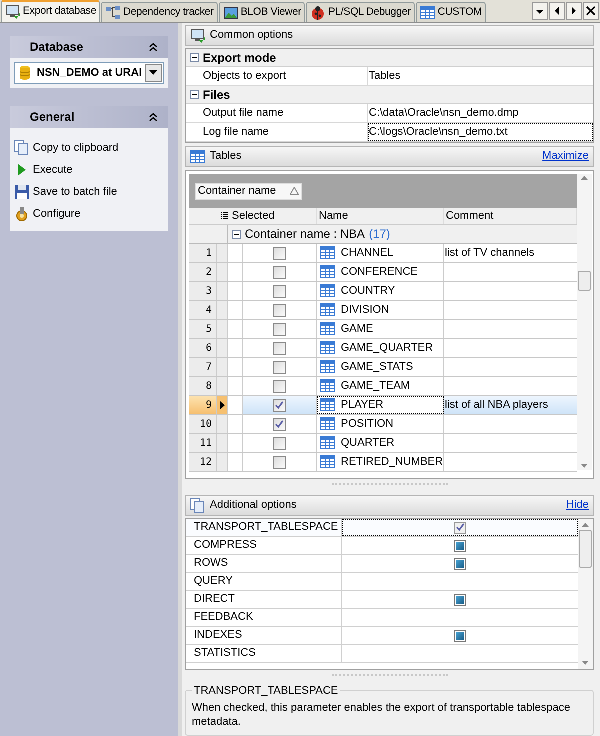  Describe the element at coordinates (91, 214) in the screenshot. I see `action-link: Configure` at that location.